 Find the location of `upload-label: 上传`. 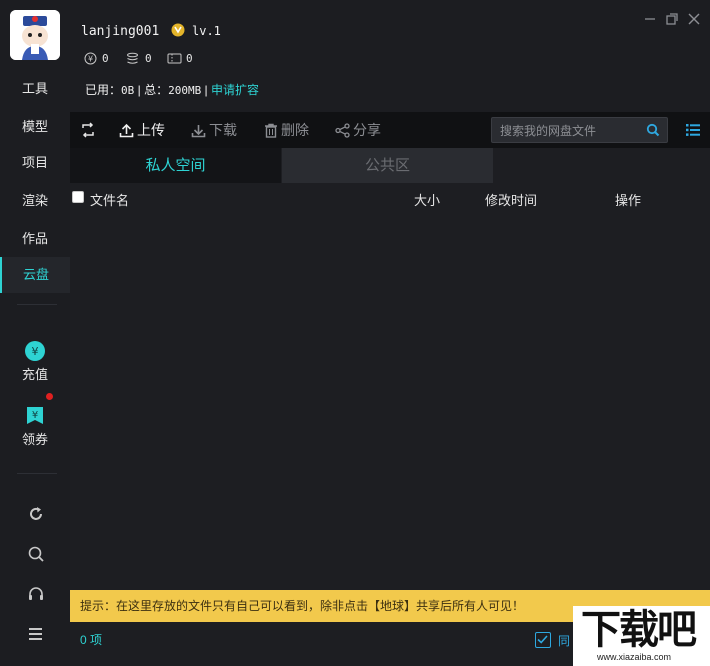

upload-label: 上传 is located at coordinates (151, 130).